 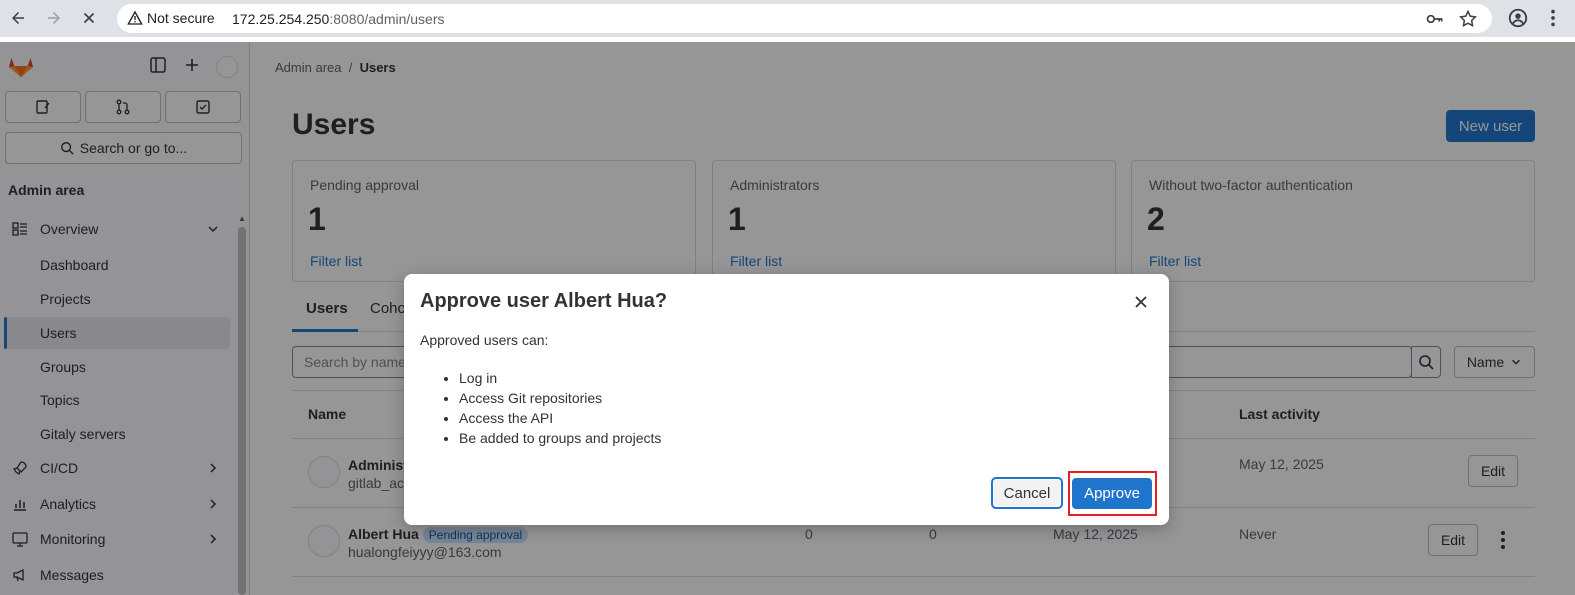 I want to click on security-indicator: Not secure, so click(x=171, y=18).